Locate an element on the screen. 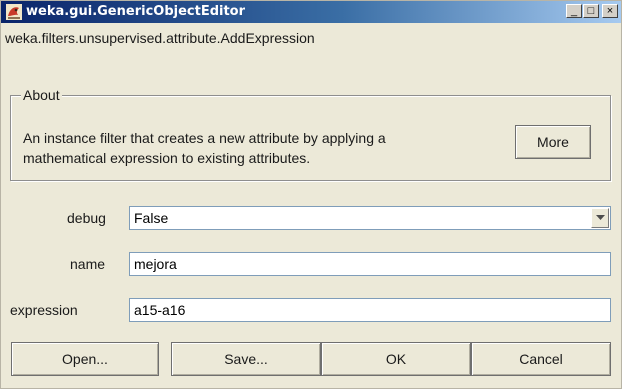 The width and height of the screenshot is (622, 389). weka-app-icon is located at coordinates (14, 12).